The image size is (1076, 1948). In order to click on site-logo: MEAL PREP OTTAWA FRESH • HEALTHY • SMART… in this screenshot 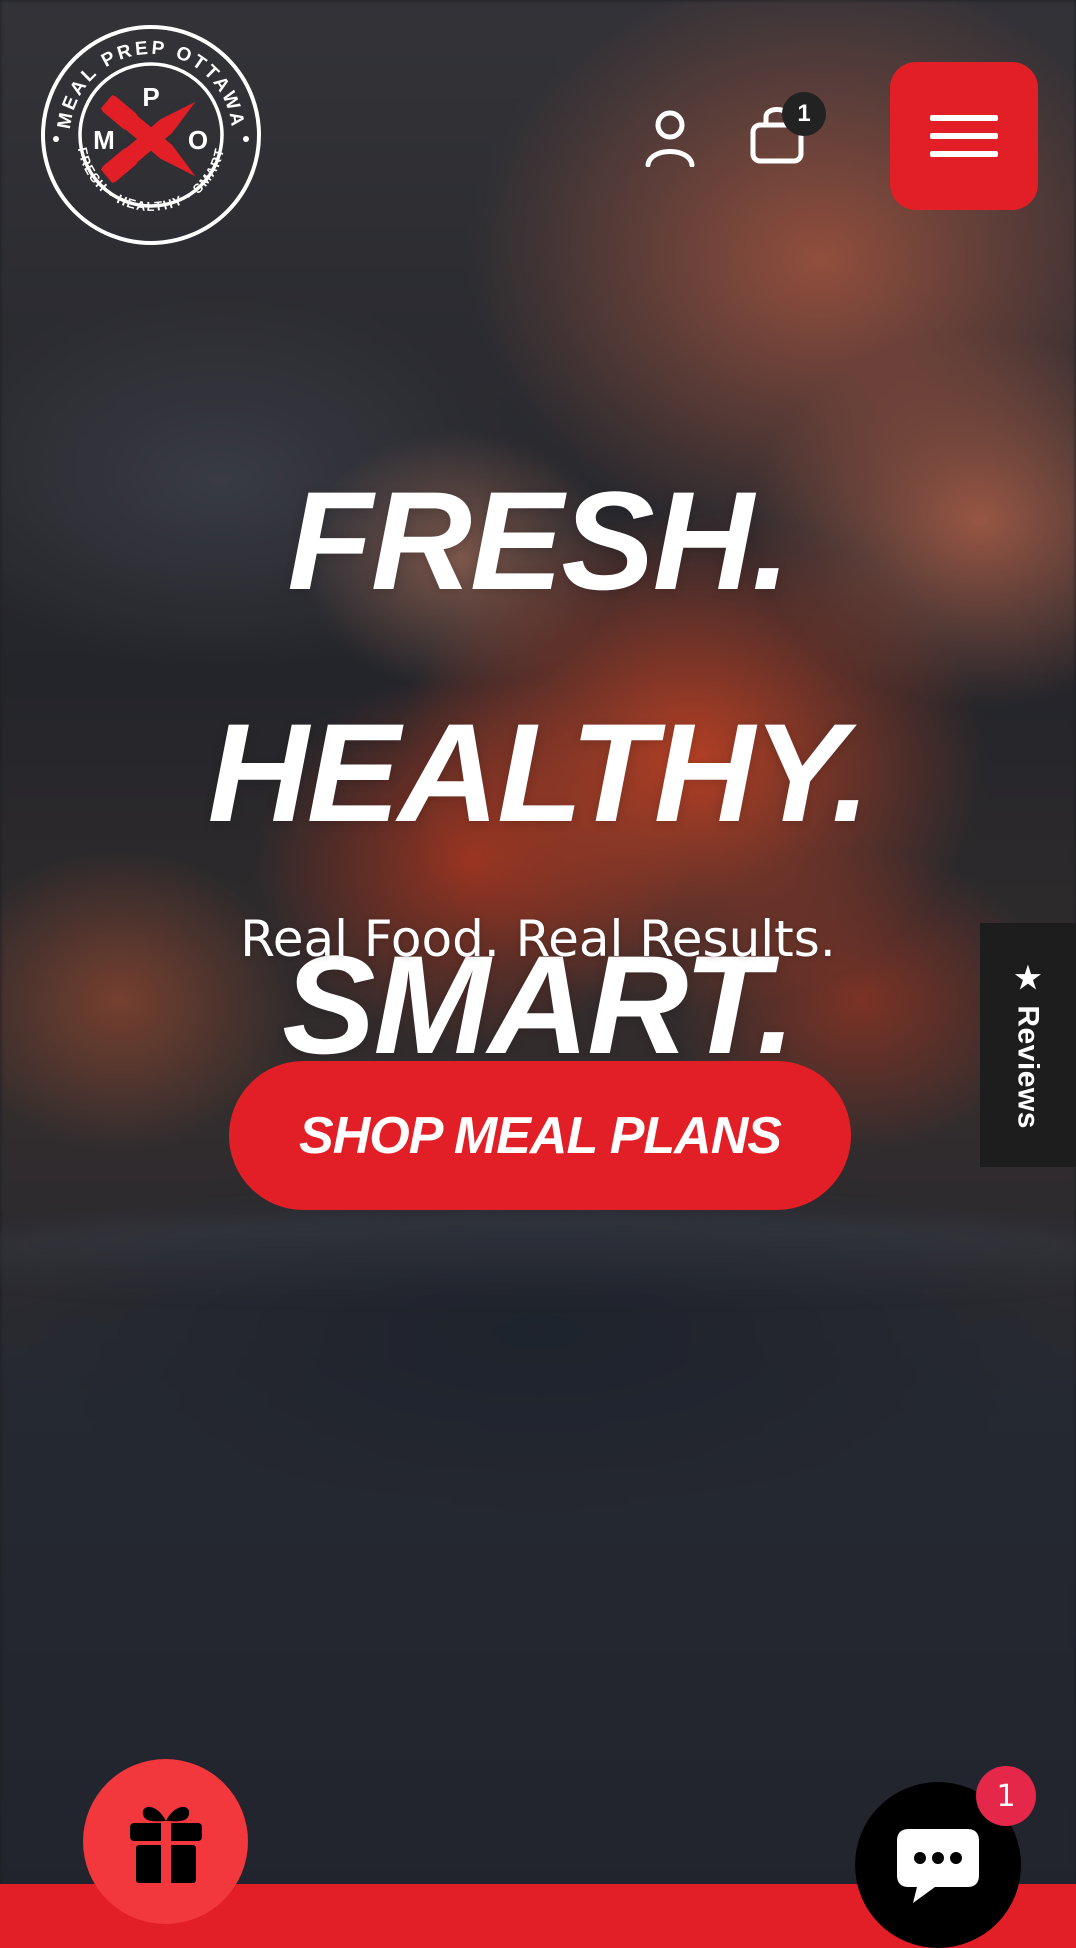, I will do `click(151, 135)`.